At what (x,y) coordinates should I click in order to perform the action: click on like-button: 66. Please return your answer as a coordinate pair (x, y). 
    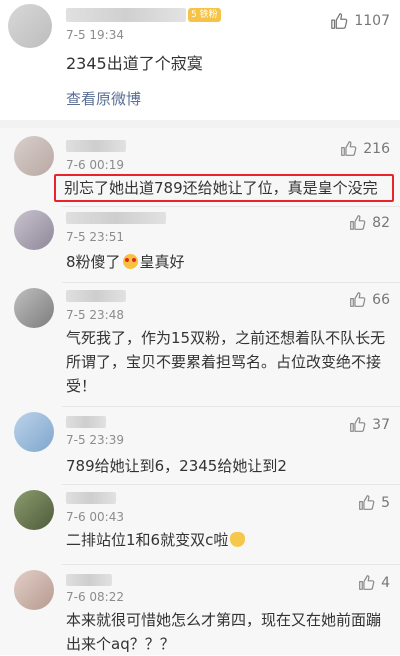
    Looking at the image, I should click on (369, 299).